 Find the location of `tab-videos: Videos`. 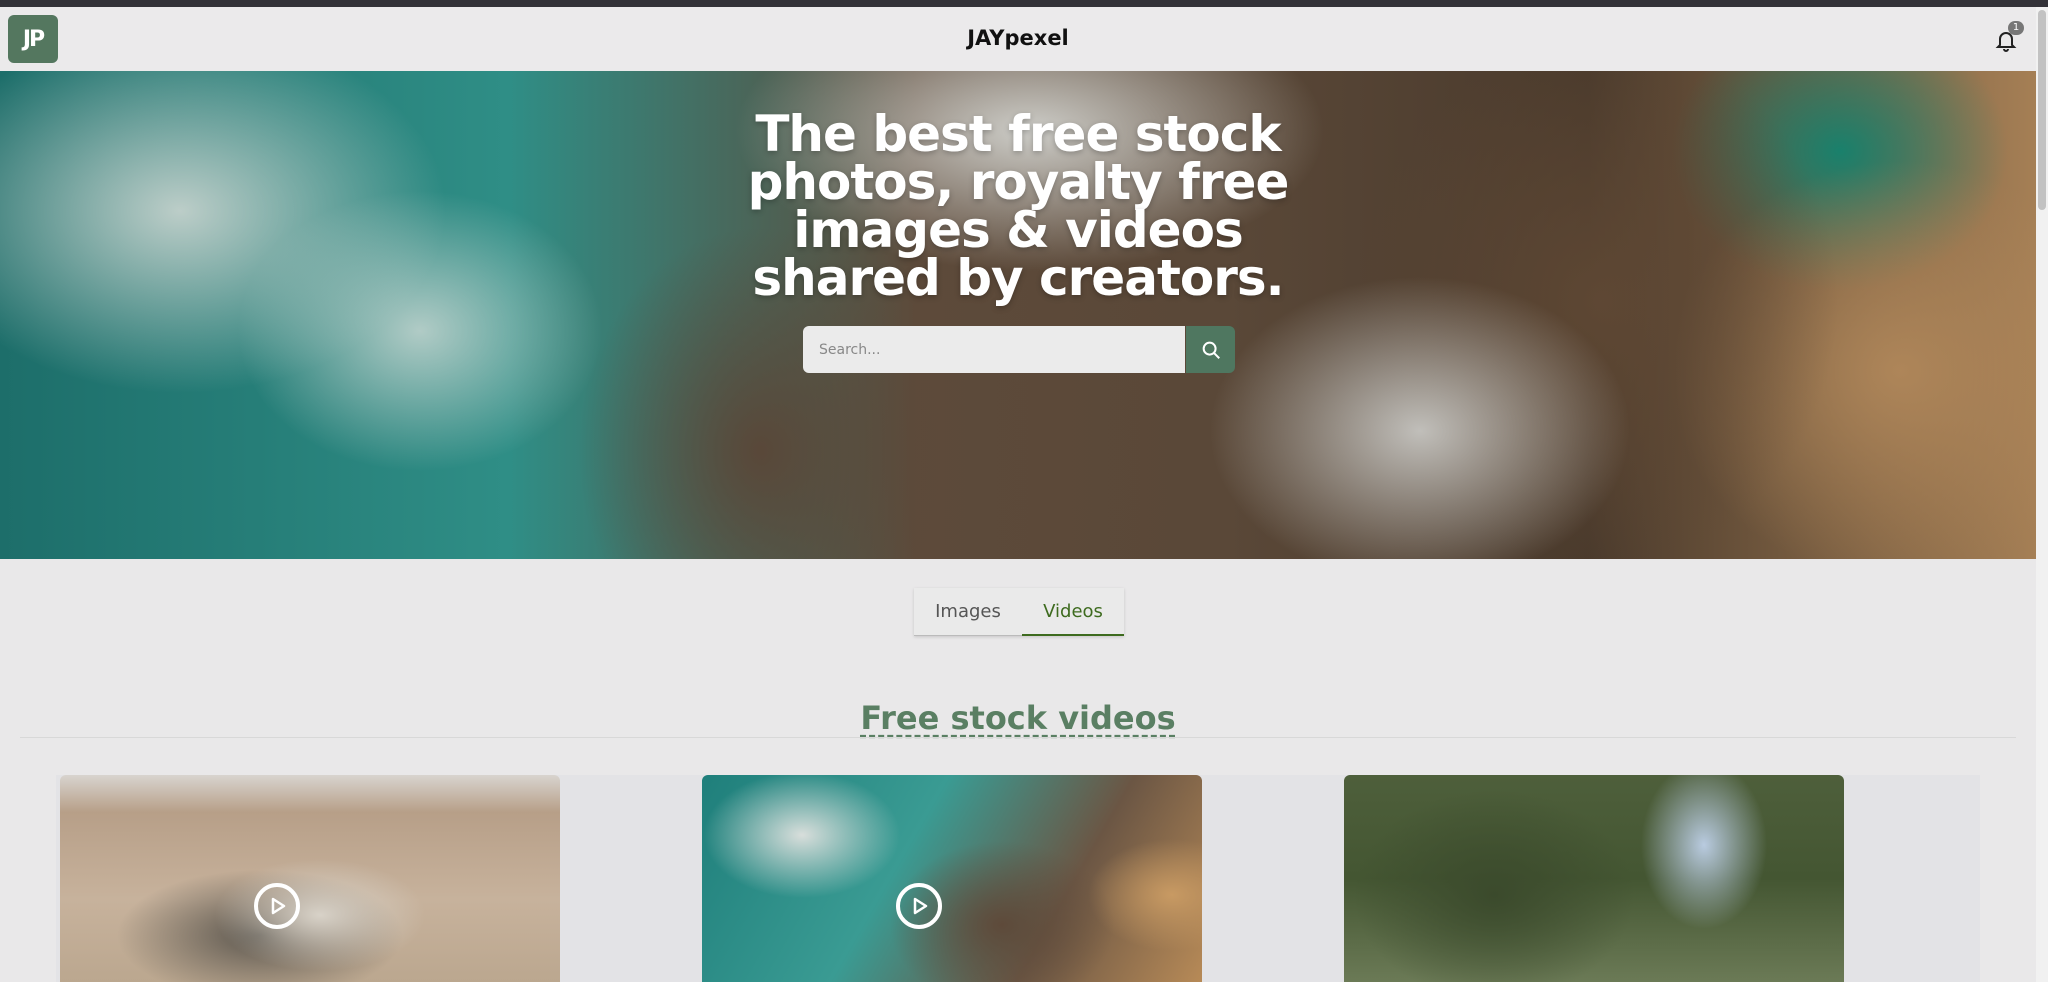

tab-videos: Videos is located at coordinates (1073, 612).